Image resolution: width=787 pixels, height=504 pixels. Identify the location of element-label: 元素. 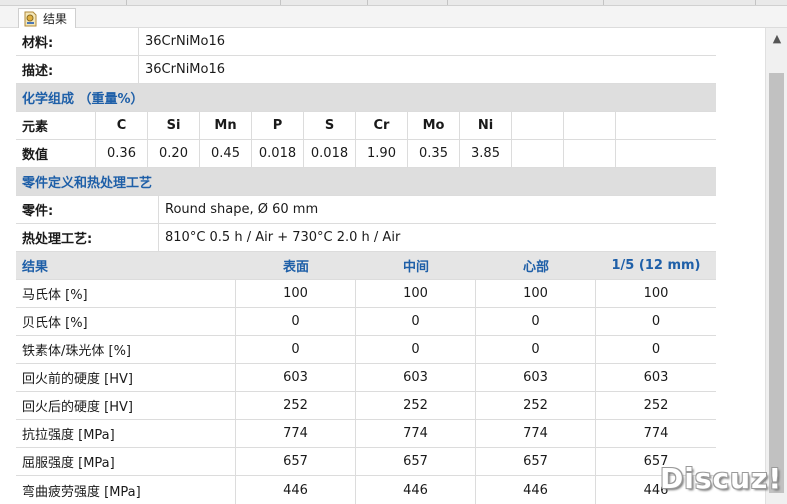
(56, 125).